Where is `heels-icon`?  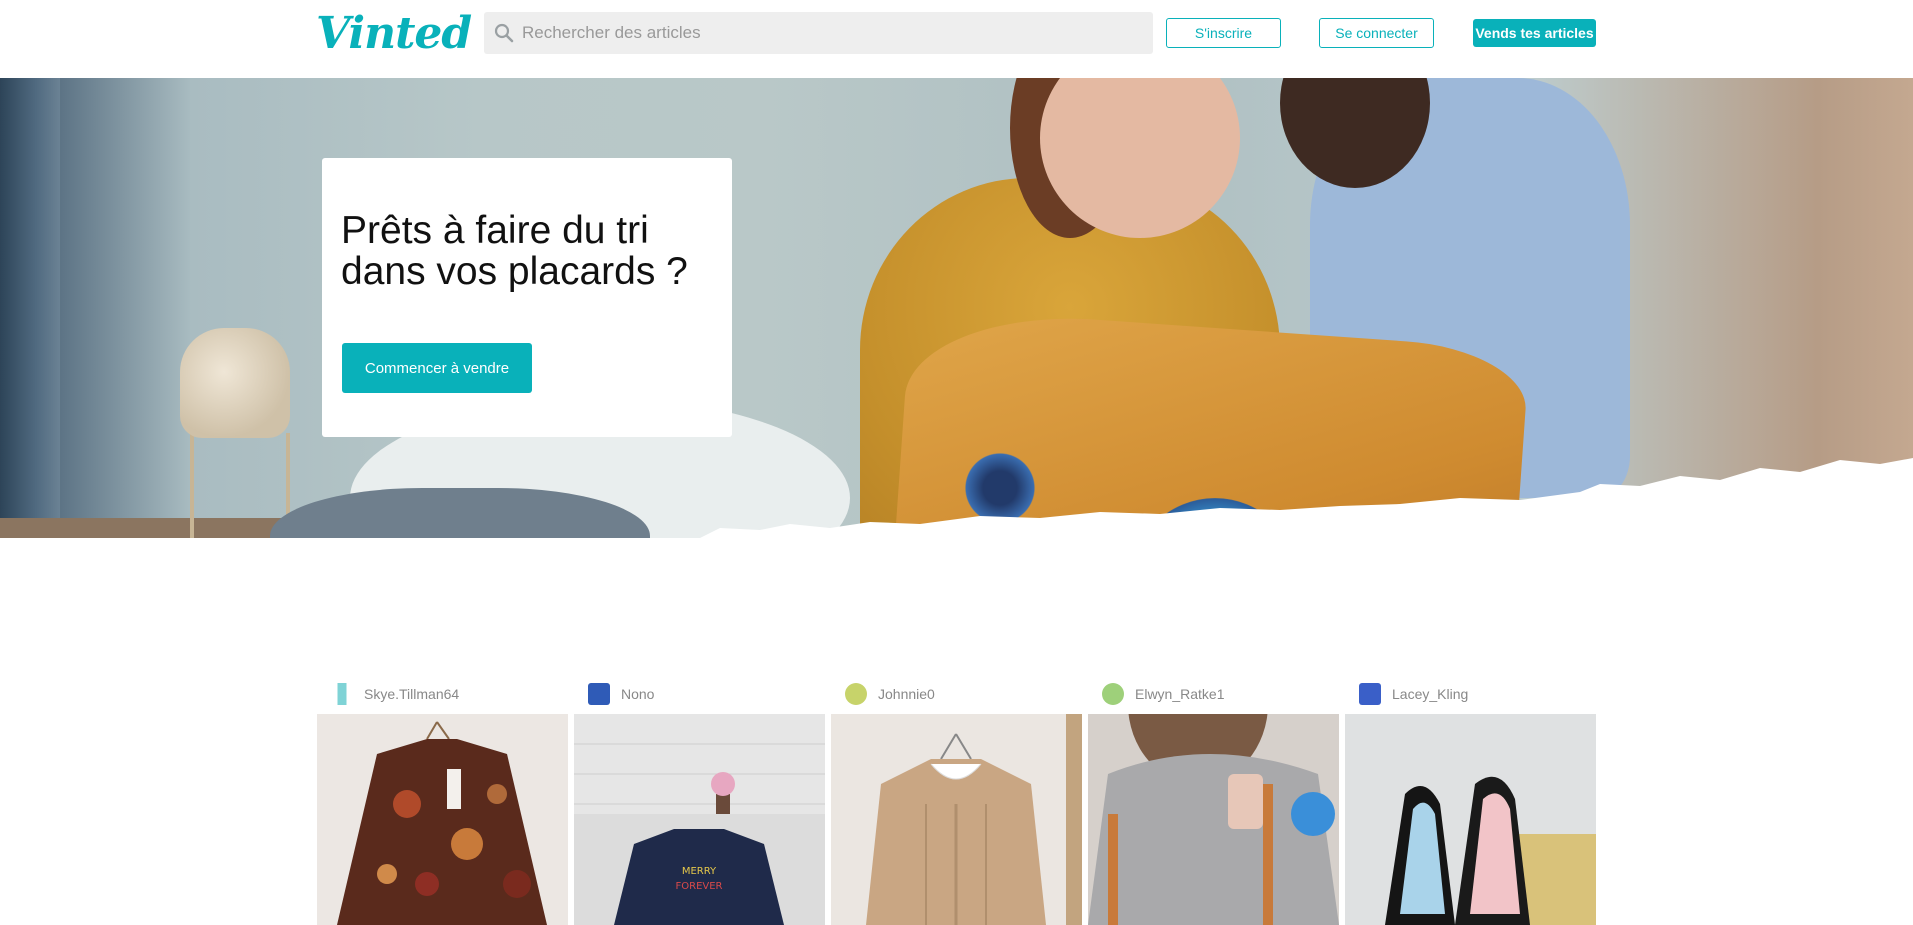
heels-icon is located at coordinates (1470, 819).